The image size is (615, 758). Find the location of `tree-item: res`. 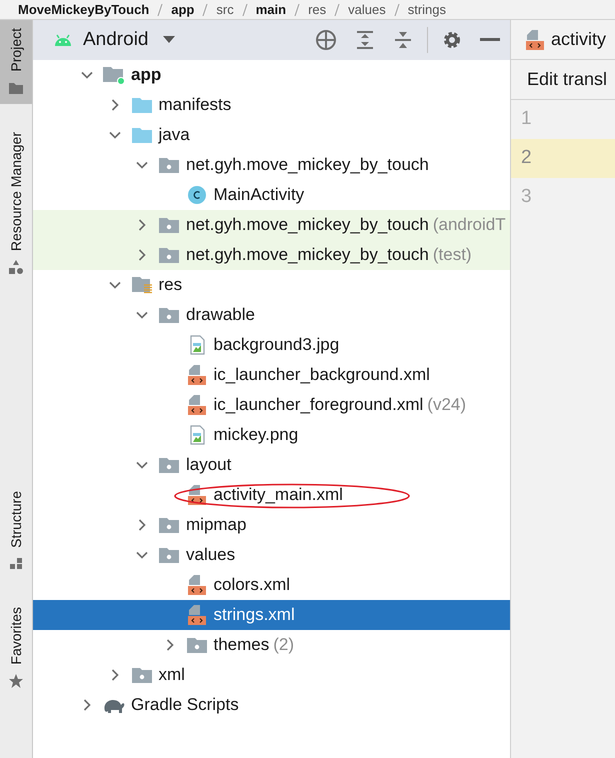

tree-item: res is located at coordinates (271, 285).